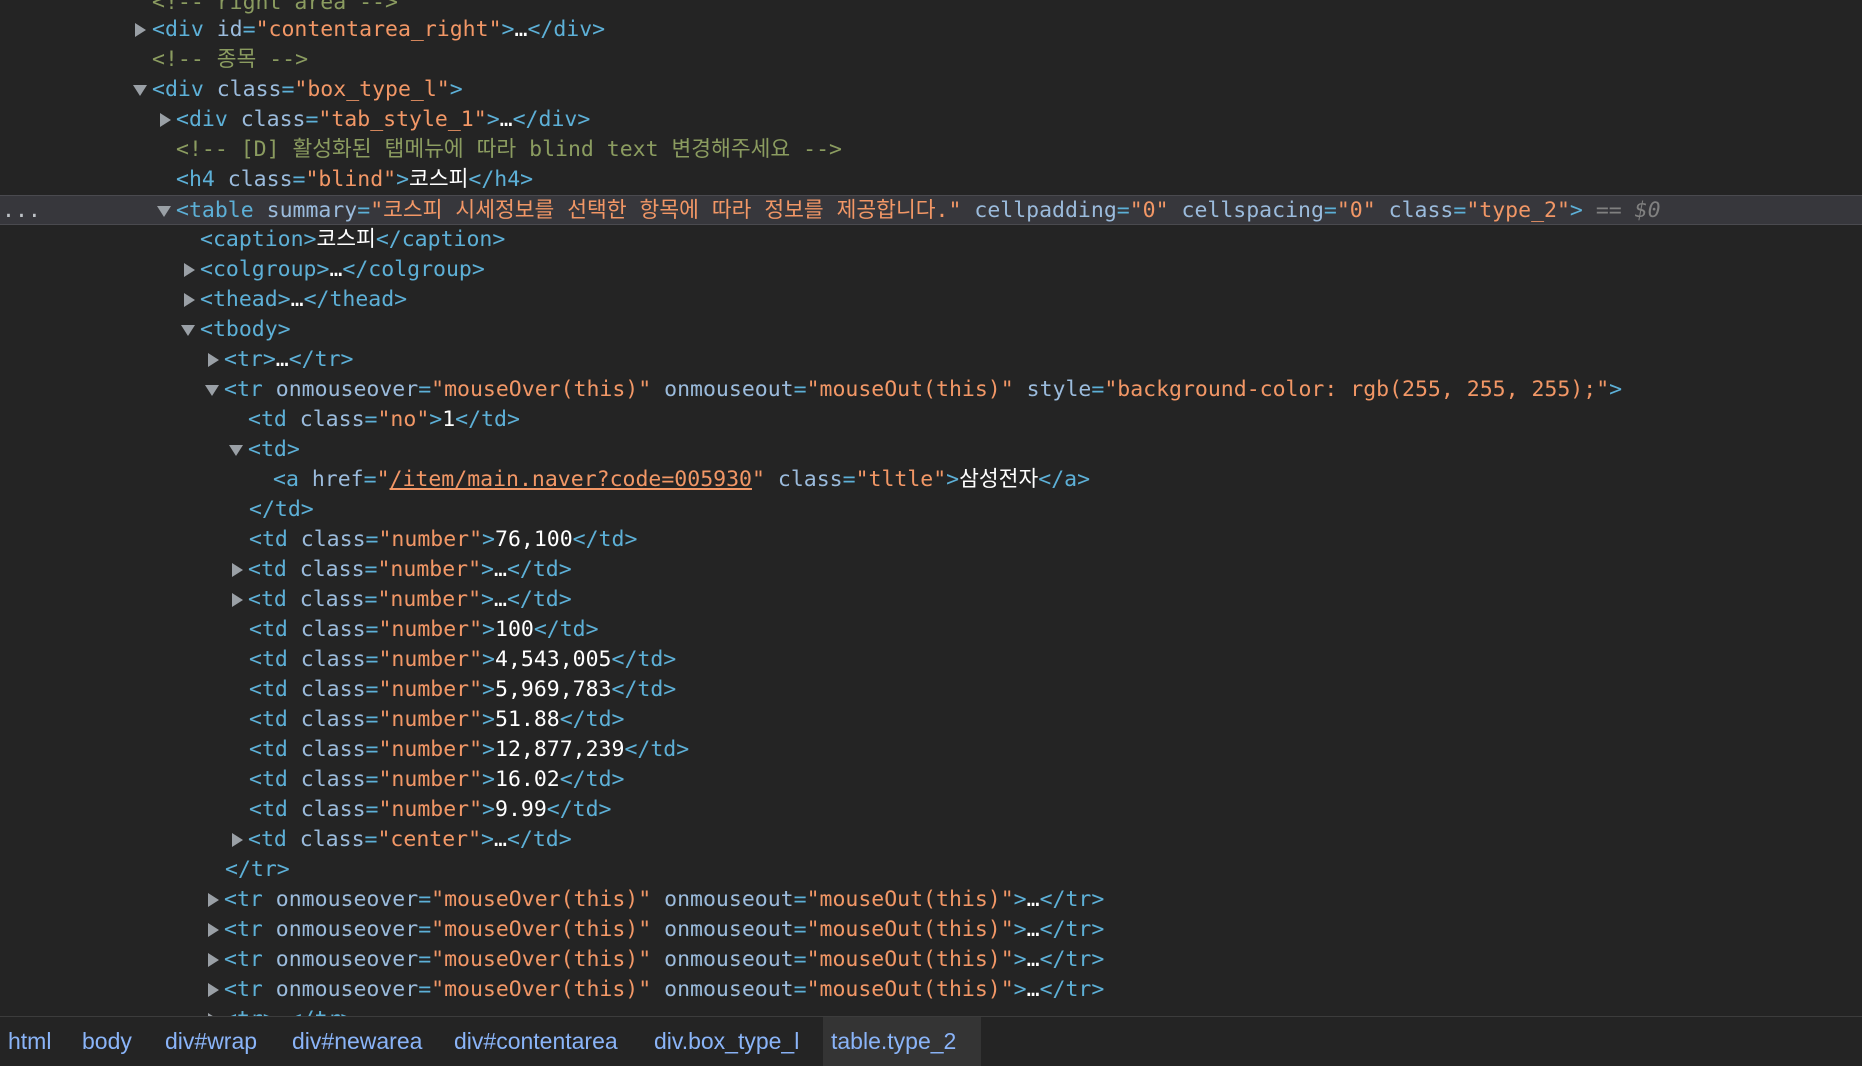 The image size is (1862, 1066). Describe the element at coordinates (321, 359) in the screenshot. I see `end-tag: </tr>` at that location.